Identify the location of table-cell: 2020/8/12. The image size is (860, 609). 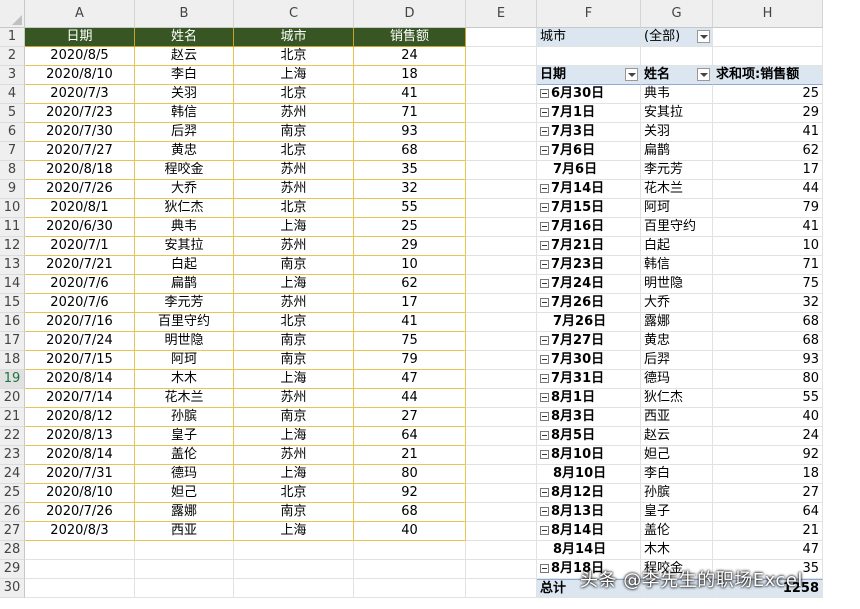
(80, 417).